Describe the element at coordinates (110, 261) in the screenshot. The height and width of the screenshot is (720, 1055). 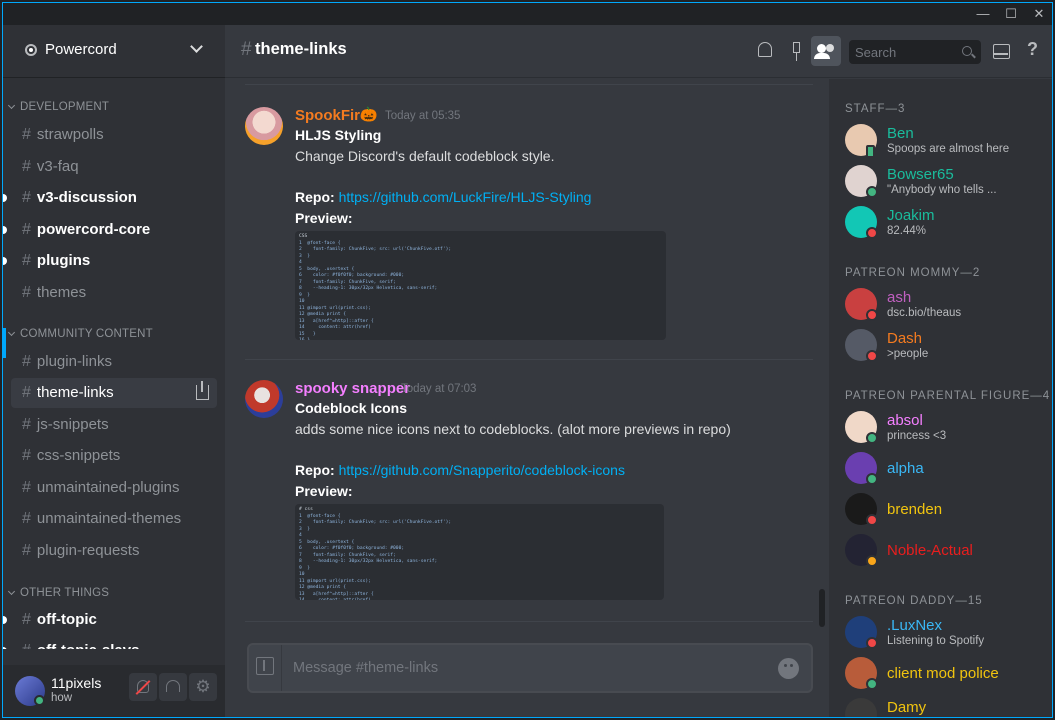
I see `channel-plugins: # plugins` at that location.